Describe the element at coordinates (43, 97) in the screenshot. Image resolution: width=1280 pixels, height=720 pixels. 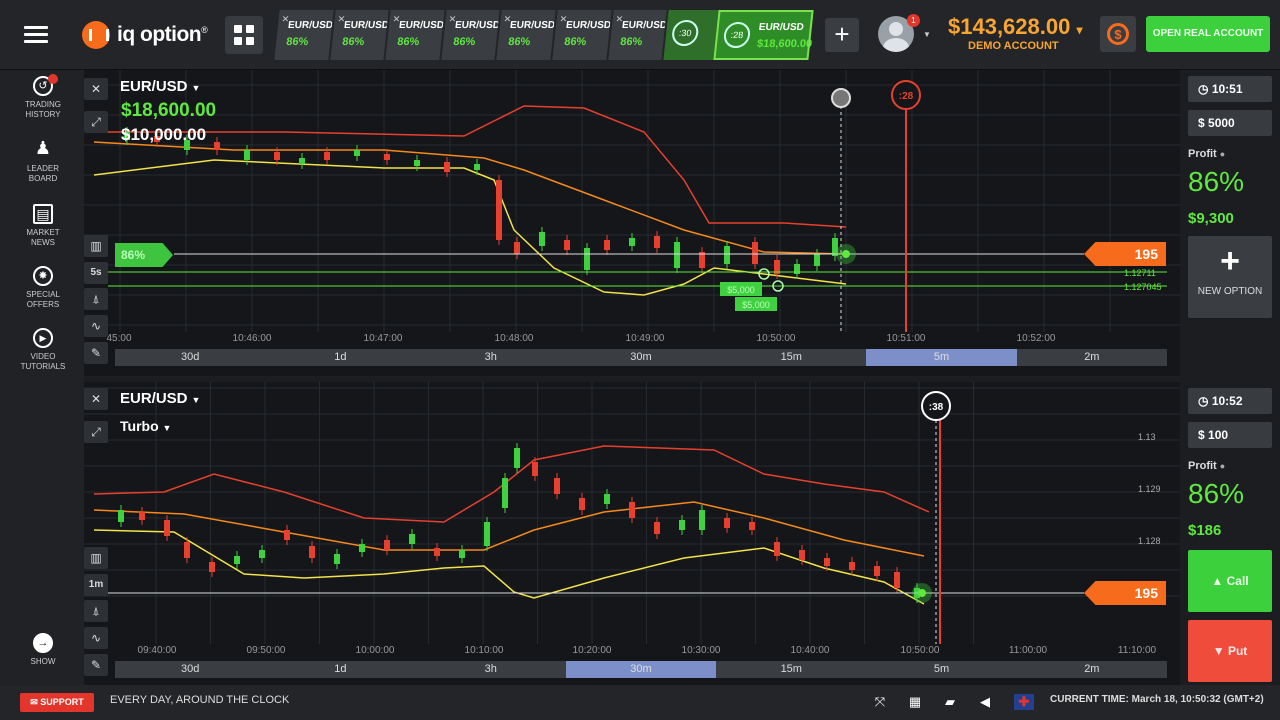
I see `sidebar-item-trading-history: ↺ TRADING HISTORY` at that location.